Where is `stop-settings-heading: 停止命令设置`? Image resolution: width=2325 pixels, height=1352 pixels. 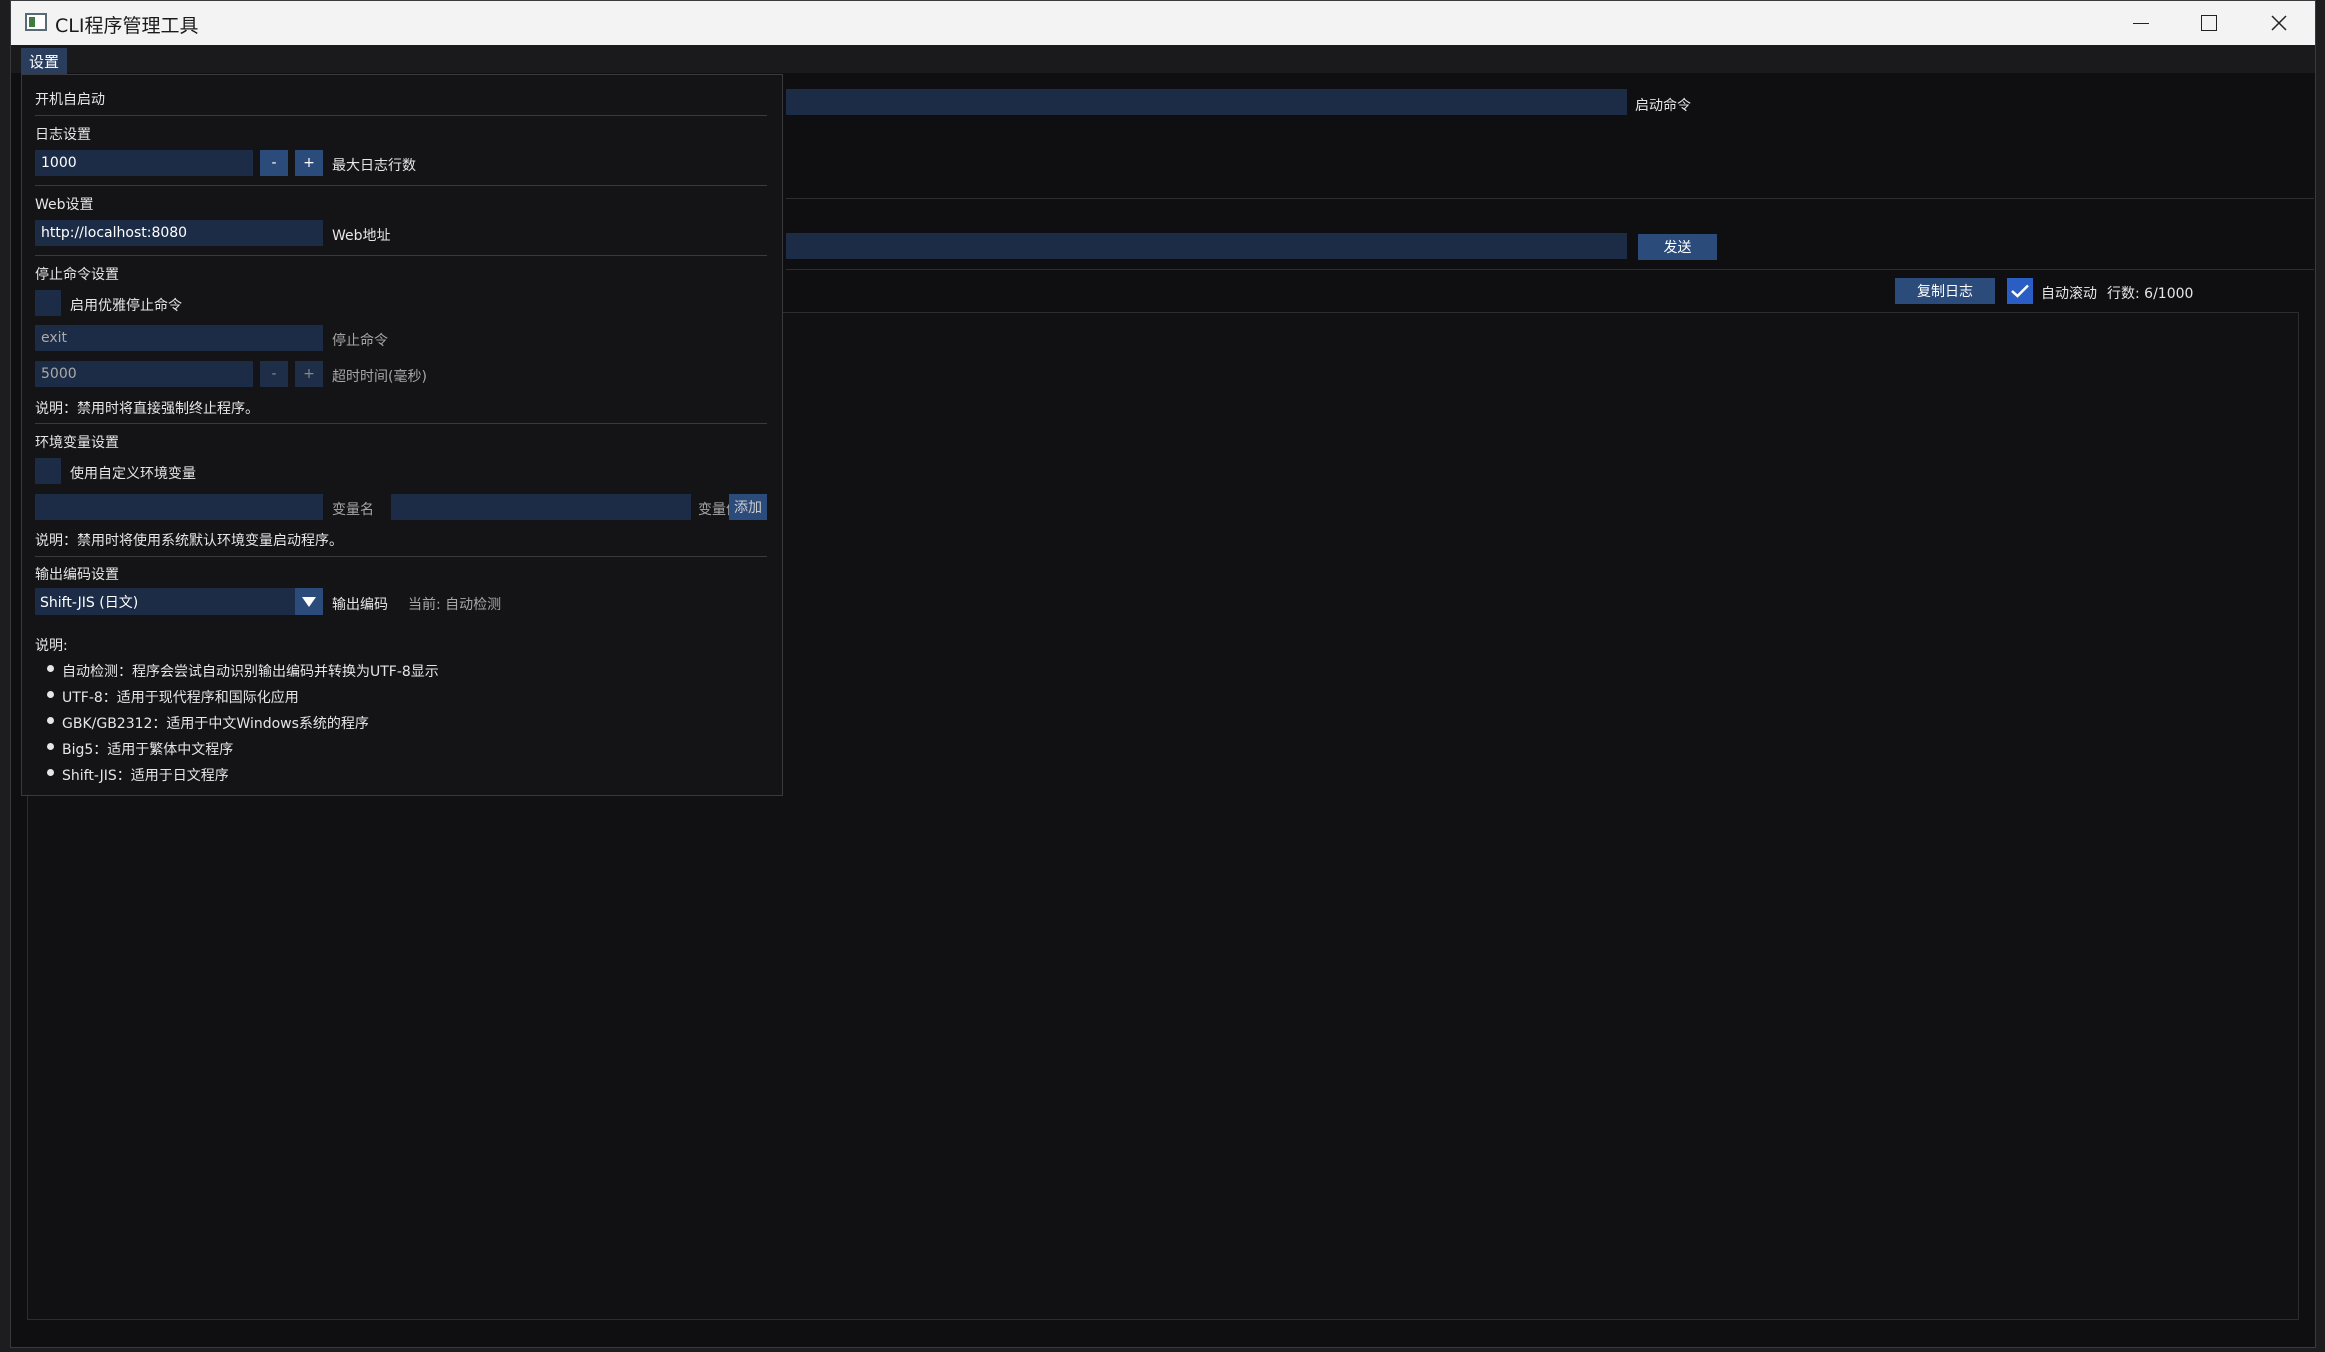
stop-settings-heading: 停止命令设置 is located at coordinates (77, 275).